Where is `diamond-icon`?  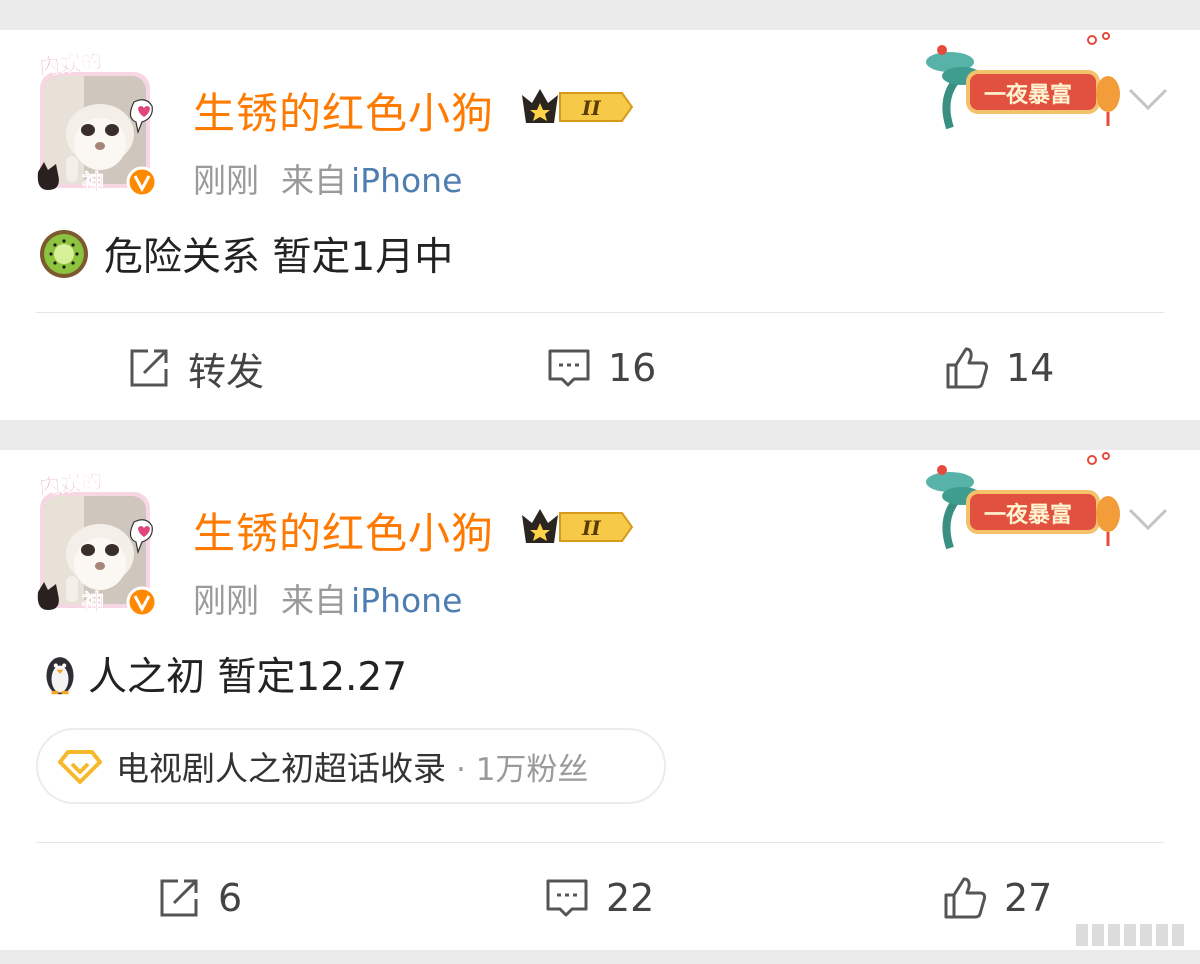 diamond-icon is located at coordinates (80, 767).